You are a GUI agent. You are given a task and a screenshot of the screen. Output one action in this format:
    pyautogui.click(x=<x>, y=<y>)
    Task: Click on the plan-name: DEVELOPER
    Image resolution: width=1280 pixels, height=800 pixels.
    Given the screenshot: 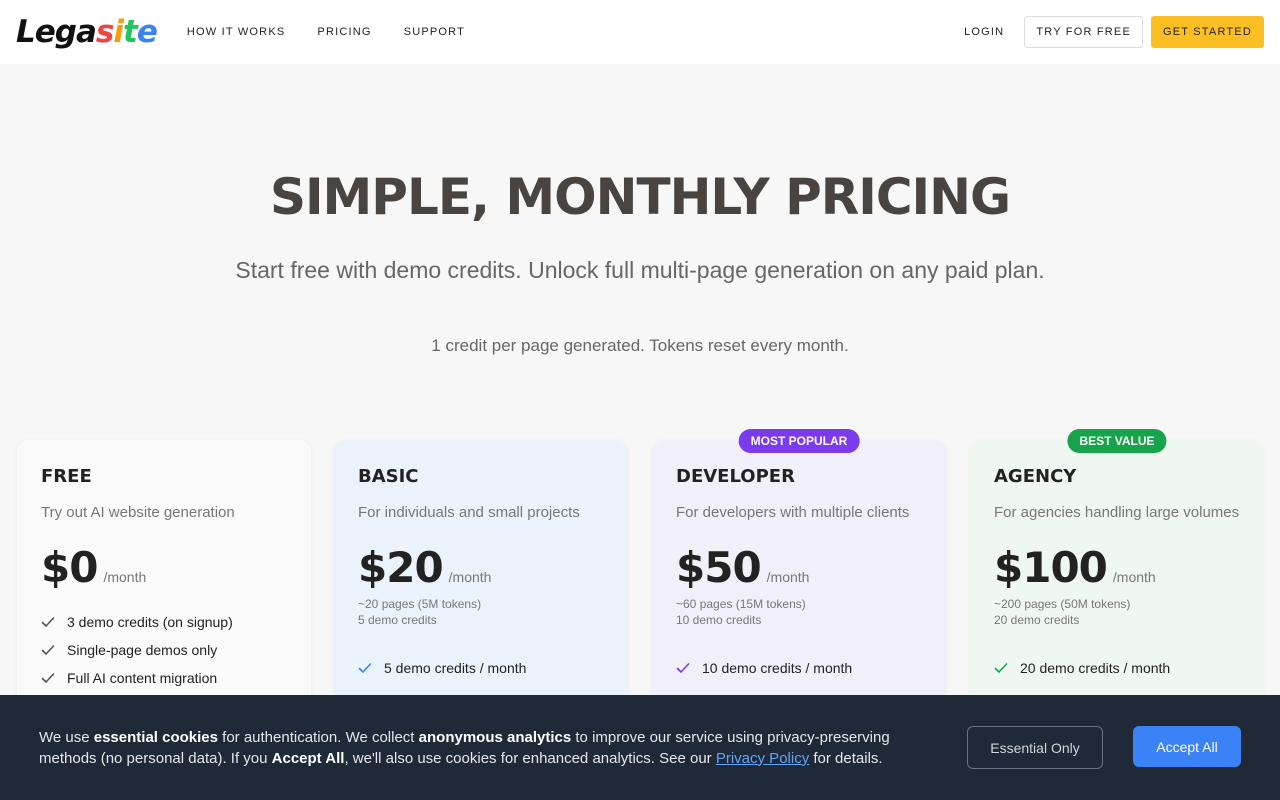 What is the action you would take?
    pyautogui.click(x=735, y=476)
    